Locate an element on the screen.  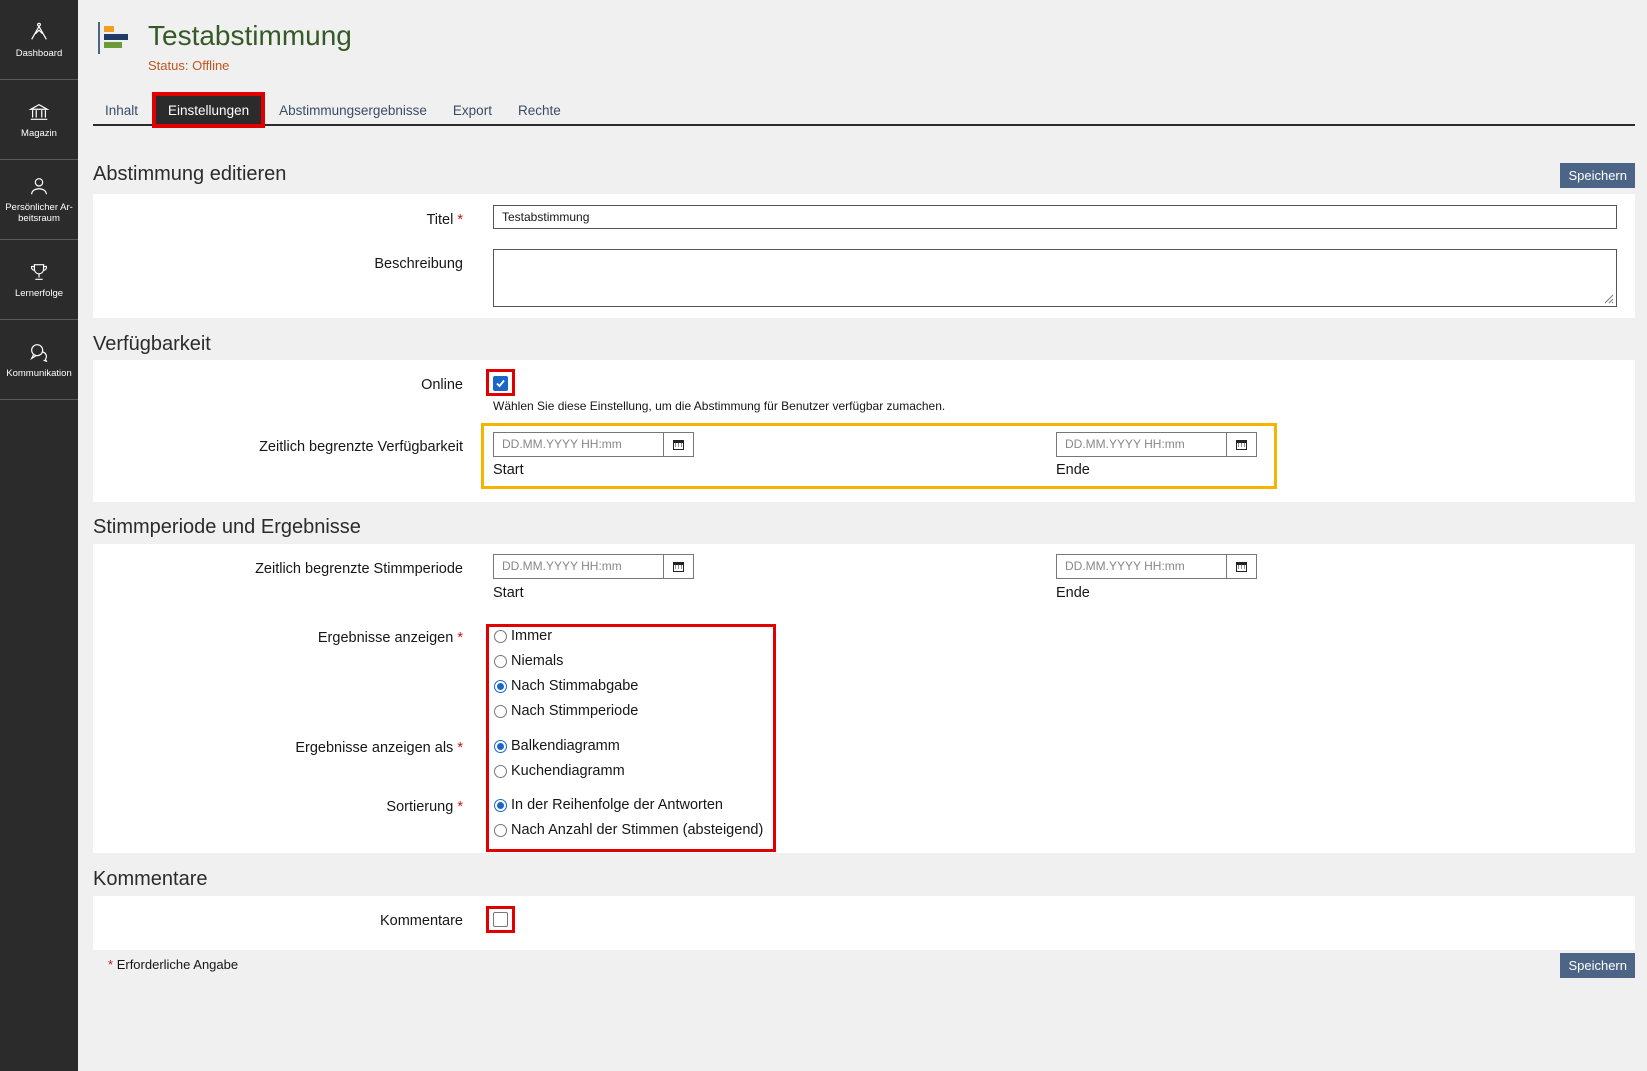
description-textarea is located at coordinates (1055, 278).